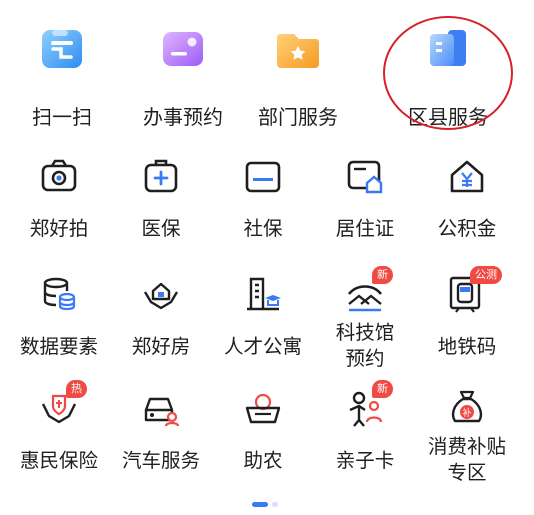 The width and height of the screenshot is (534, 515). What do you see at coordinates (161, 323) in the screenshot?
I see `grid-item-zhenghaofang: 郑好房` at bounding box center [161, 323].